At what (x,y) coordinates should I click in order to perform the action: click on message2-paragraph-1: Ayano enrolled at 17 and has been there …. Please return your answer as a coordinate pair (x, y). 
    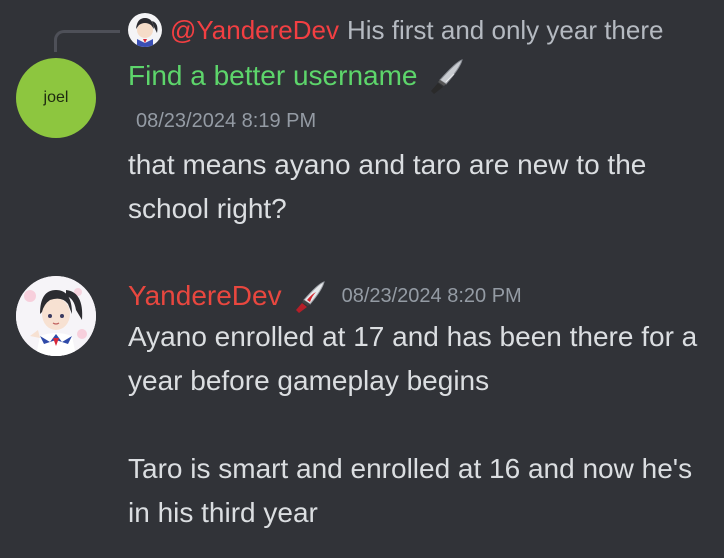
    Looking at the image, I should click on (413, 358).